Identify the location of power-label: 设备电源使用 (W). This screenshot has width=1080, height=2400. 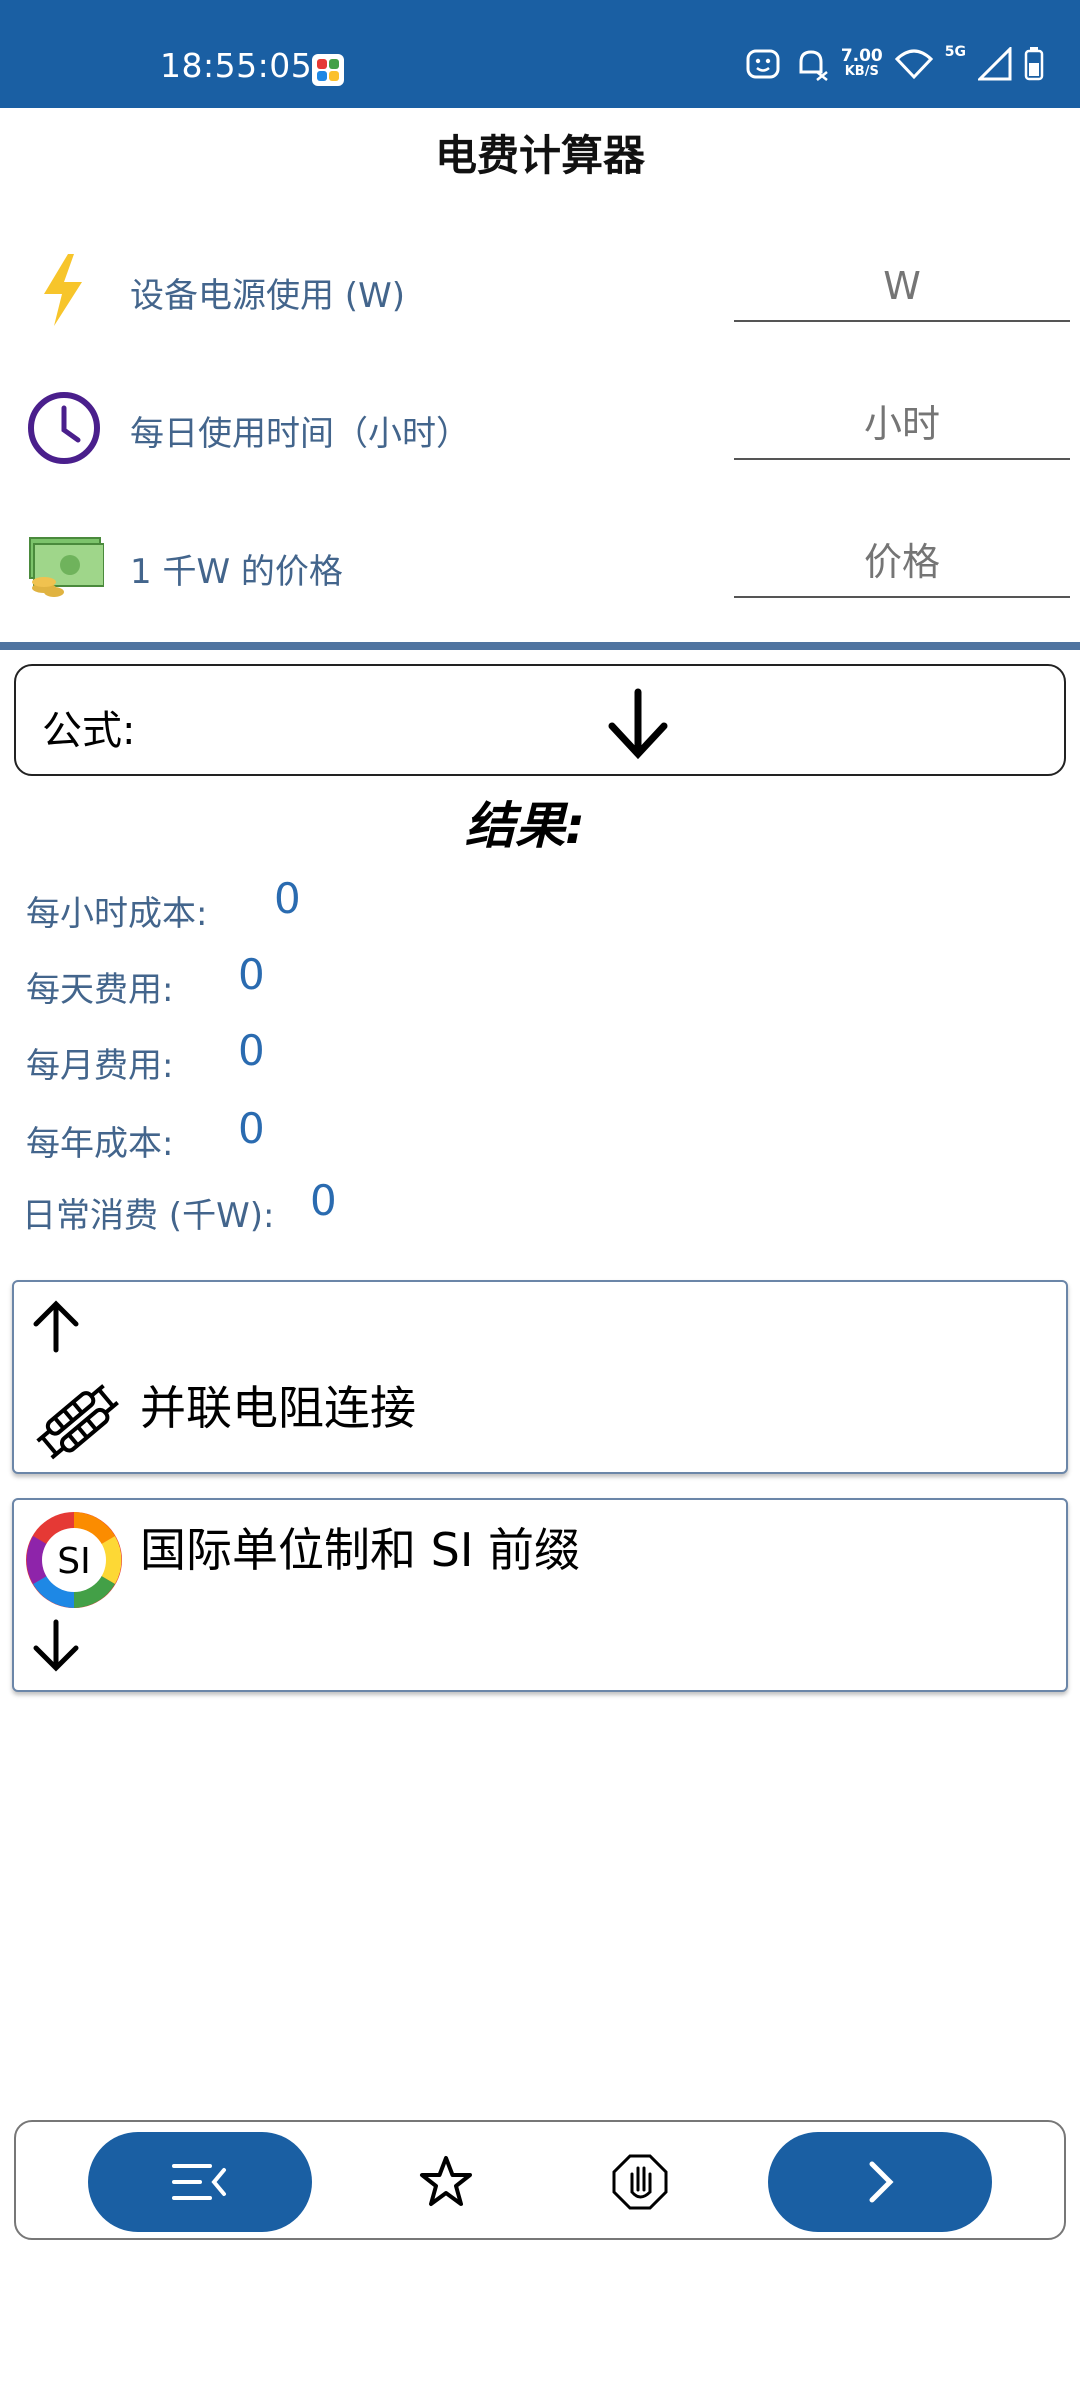
(267, 296).